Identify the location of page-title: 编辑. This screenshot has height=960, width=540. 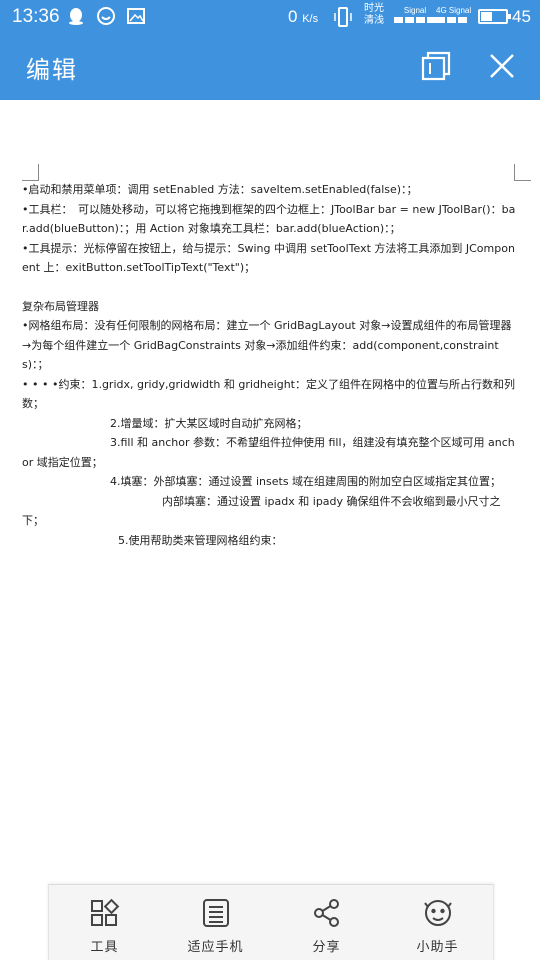
(52, 70).